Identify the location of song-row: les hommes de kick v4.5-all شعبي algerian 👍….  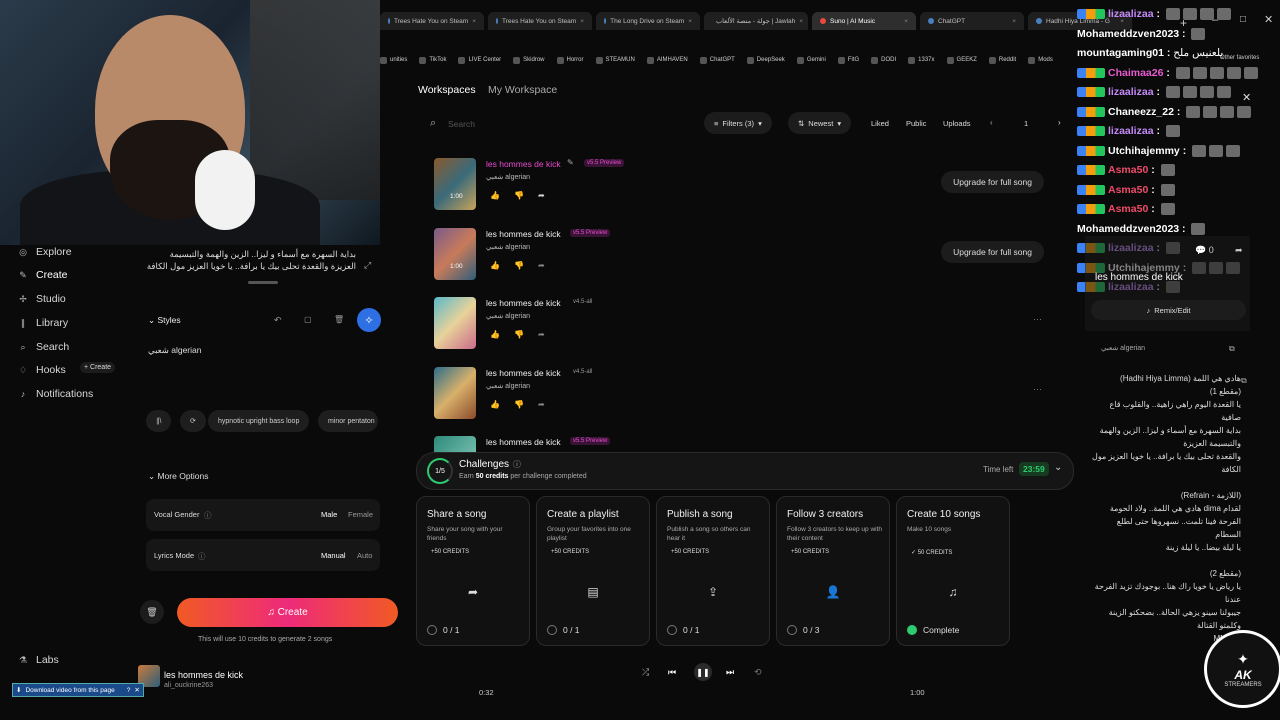
(739, 393).